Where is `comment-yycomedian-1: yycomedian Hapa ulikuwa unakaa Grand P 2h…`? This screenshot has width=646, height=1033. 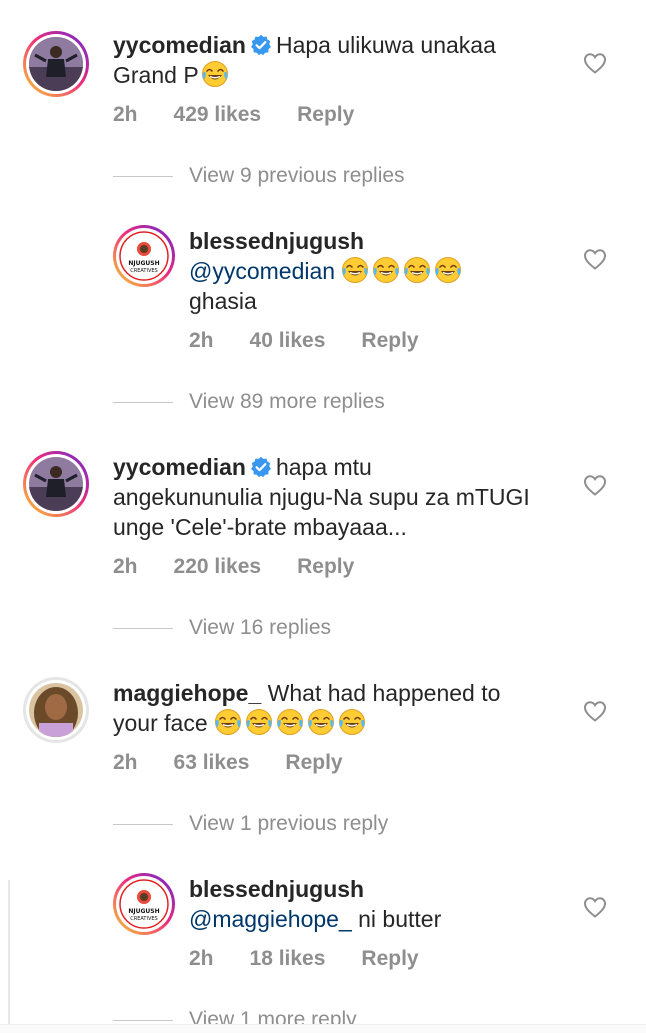 comment-yycomedian-1: yycomedian Hapa ulikuwa unakaa Grand P 2h… is located at coordinates (323, 75).